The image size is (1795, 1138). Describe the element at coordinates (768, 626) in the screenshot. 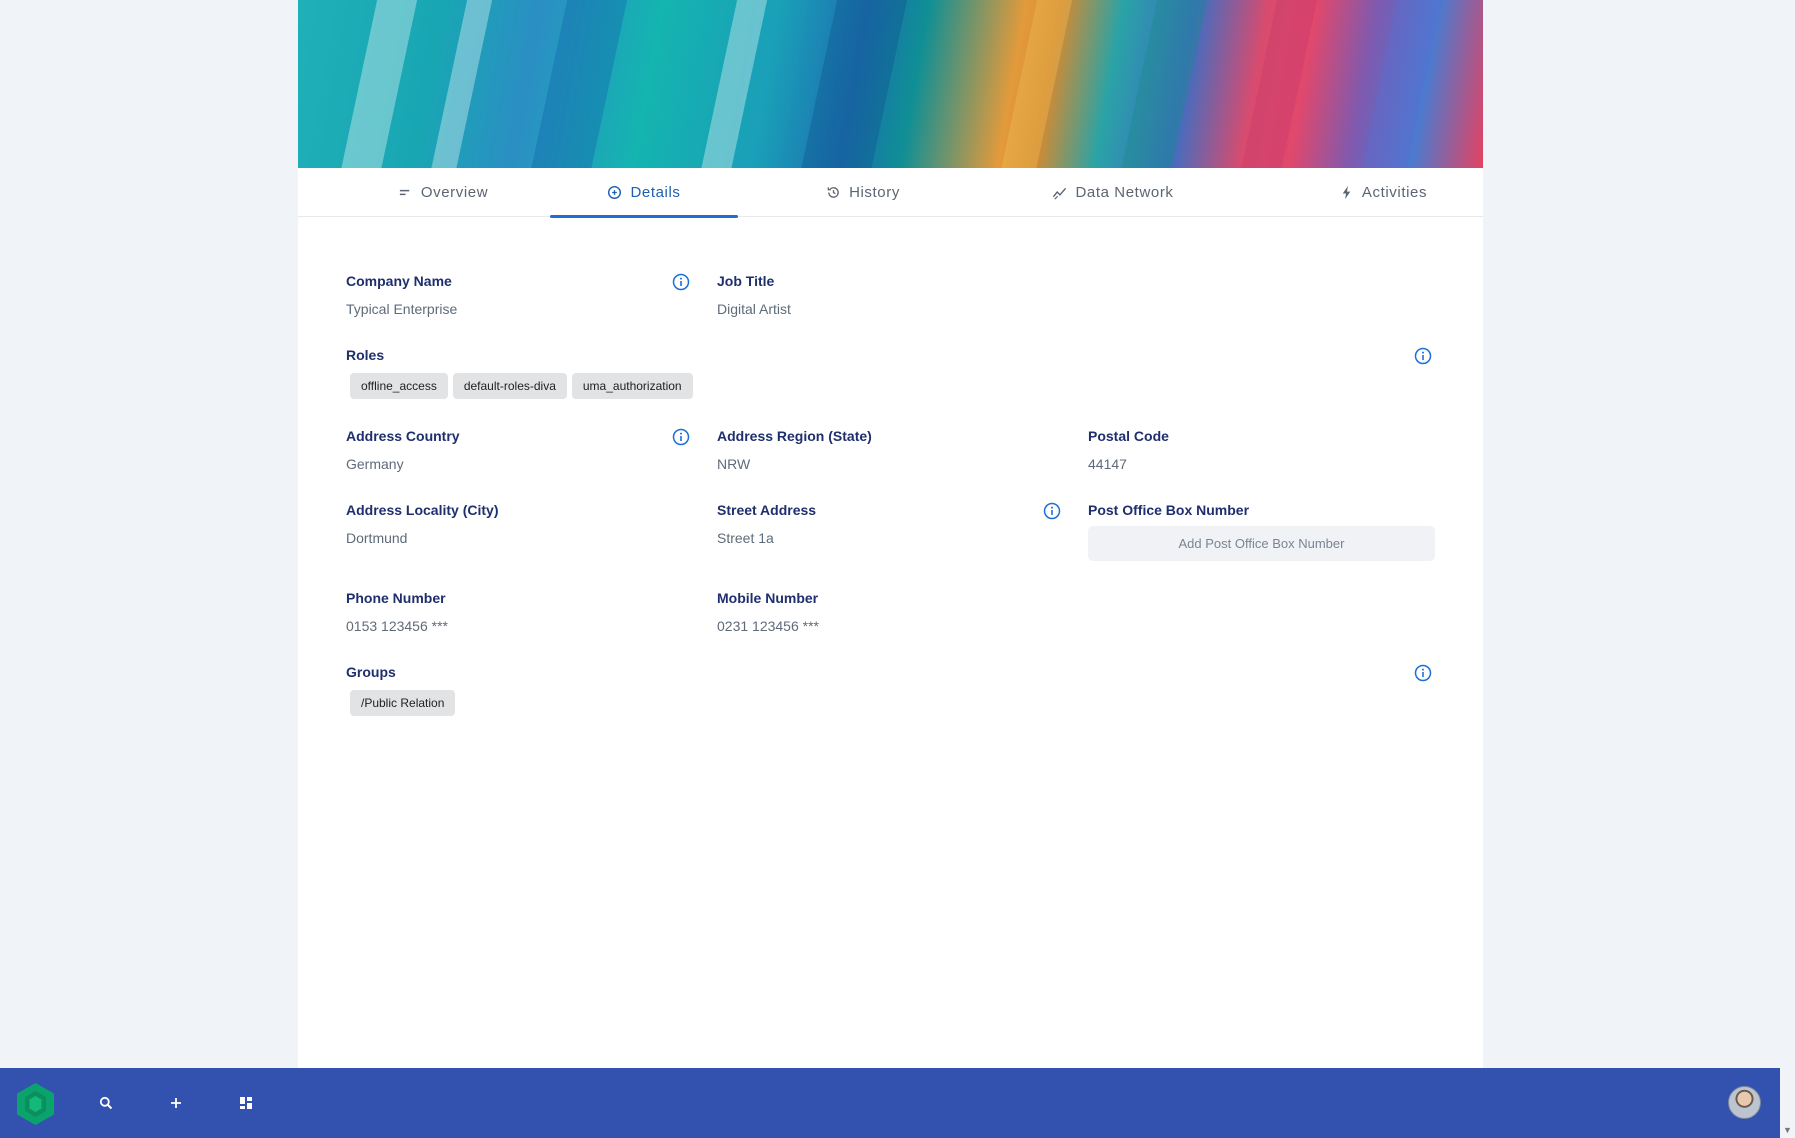

I see `mobile-number-value: 0231 123456 ***` at that location.